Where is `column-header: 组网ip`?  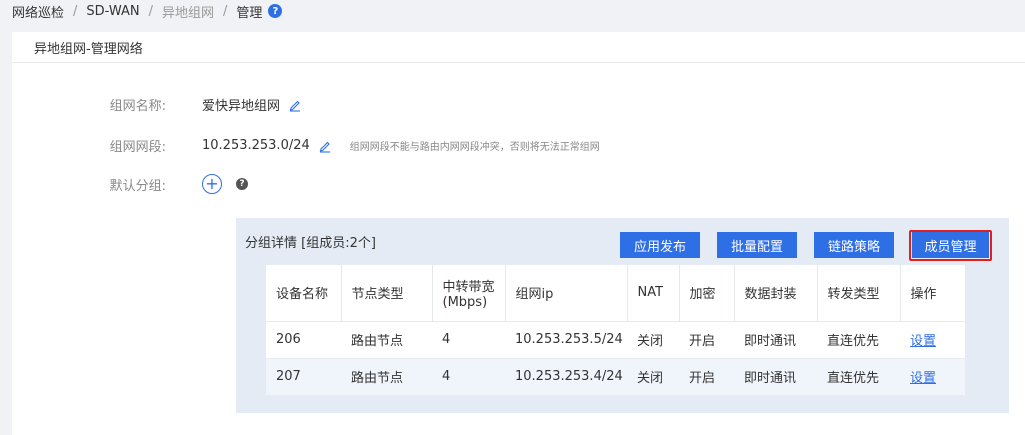 column-header: 组网ip is located at coordinates (566, 293).